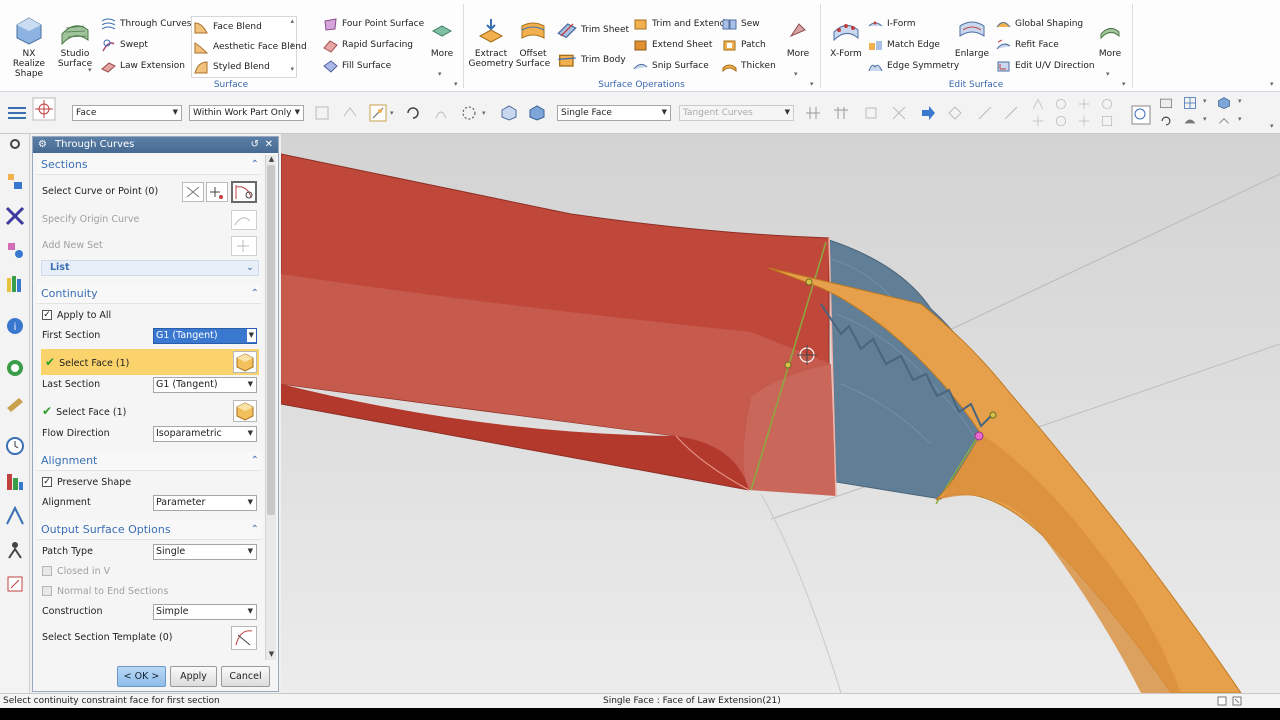  Describe the element at coordinates (205, 612) in the screenshot. I see `construction-select: Simple ▼` at that location.